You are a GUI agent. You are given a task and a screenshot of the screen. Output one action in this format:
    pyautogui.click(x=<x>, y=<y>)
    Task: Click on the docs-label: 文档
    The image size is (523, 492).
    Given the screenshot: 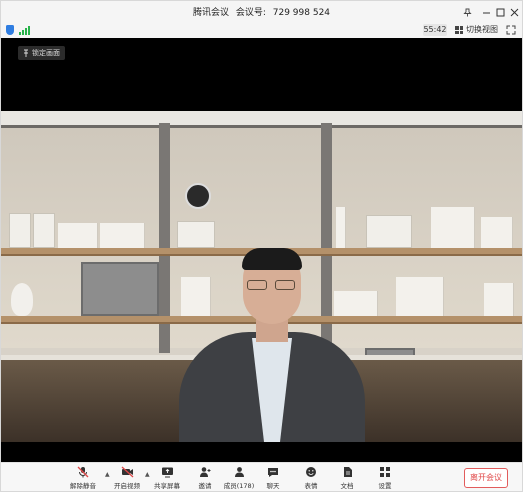 What is the action you would take?
    pyautogui.click(x=347, y=486)
    